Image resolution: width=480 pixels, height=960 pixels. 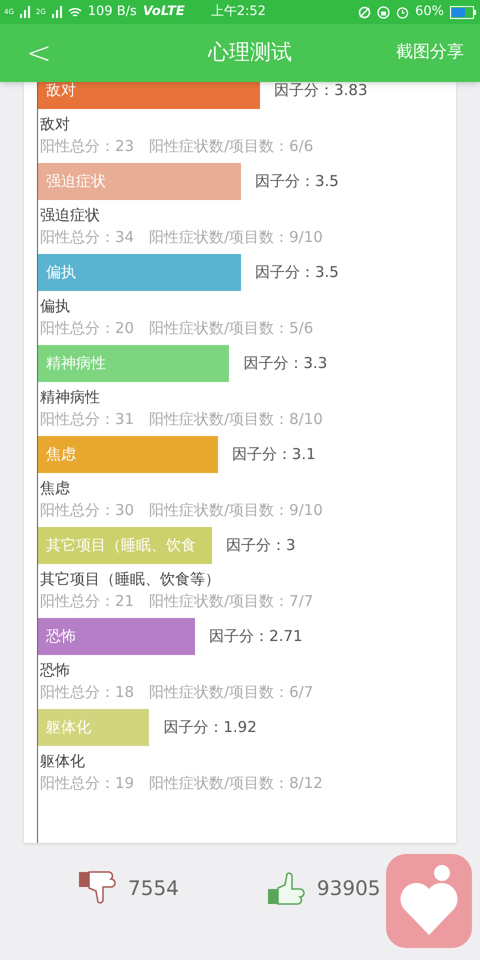 I want to click on floating-app-button, so click(x=429, y=901).